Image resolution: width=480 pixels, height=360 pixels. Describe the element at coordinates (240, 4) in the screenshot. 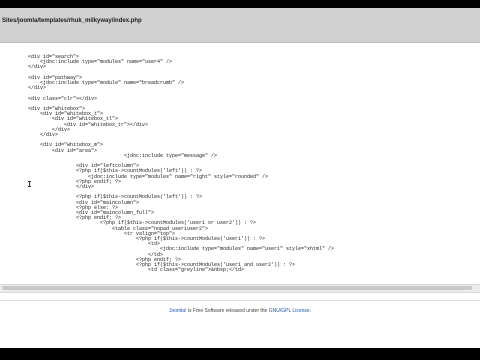

I see `letterbox-top` at that location.